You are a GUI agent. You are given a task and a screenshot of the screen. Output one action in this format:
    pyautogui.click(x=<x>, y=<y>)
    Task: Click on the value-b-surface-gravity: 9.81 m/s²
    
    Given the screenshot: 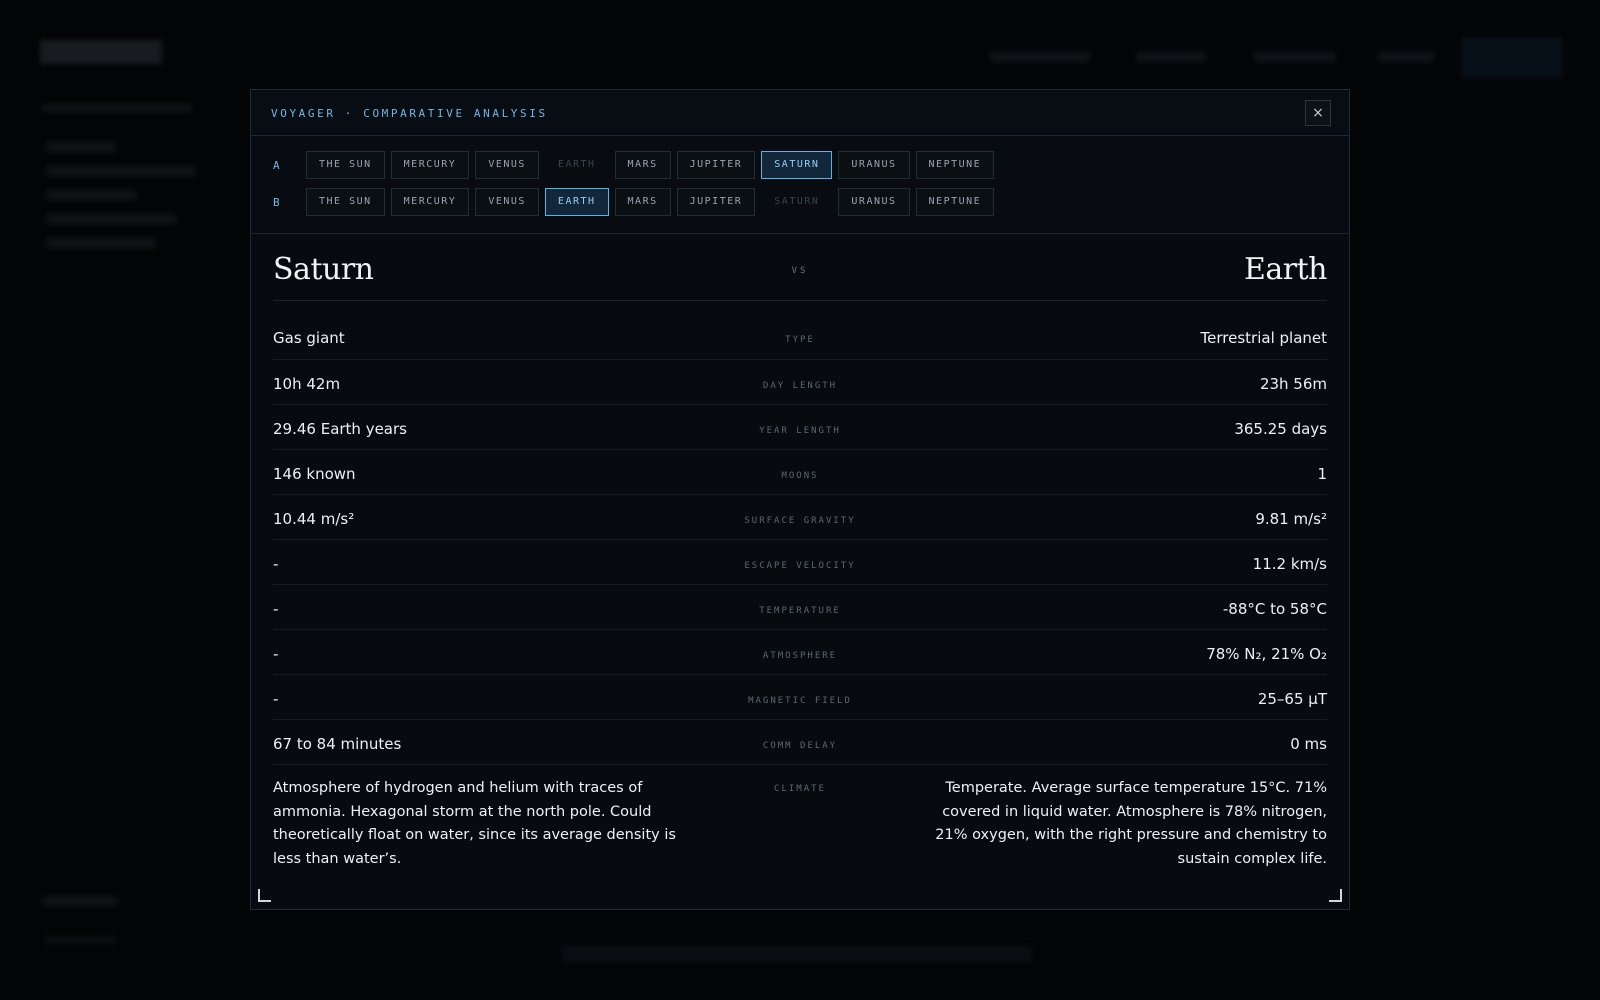 What is the action you would take?
    pyautogui.click(x=1291, y=519)
    